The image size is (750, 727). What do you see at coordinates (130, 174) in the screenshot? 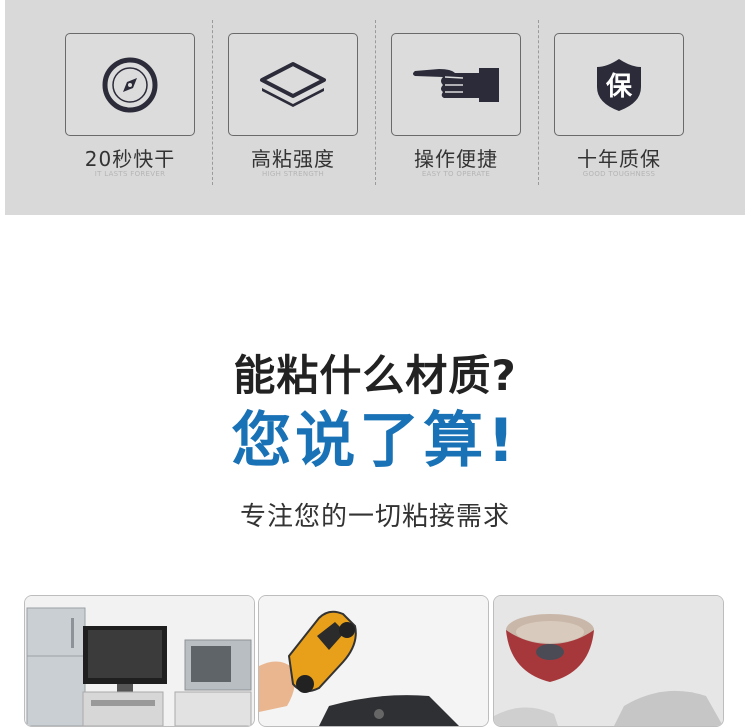
I see `feature-subtitle: IT LASTS FOREVER` at bounding box center [130, 174].